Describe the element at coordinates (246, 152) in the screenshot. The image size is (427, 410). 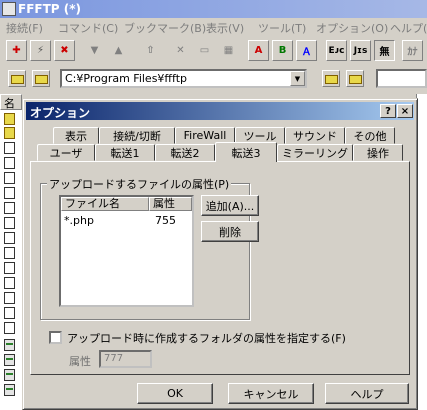
I see `tab-transfer3: 転送3` at that location.